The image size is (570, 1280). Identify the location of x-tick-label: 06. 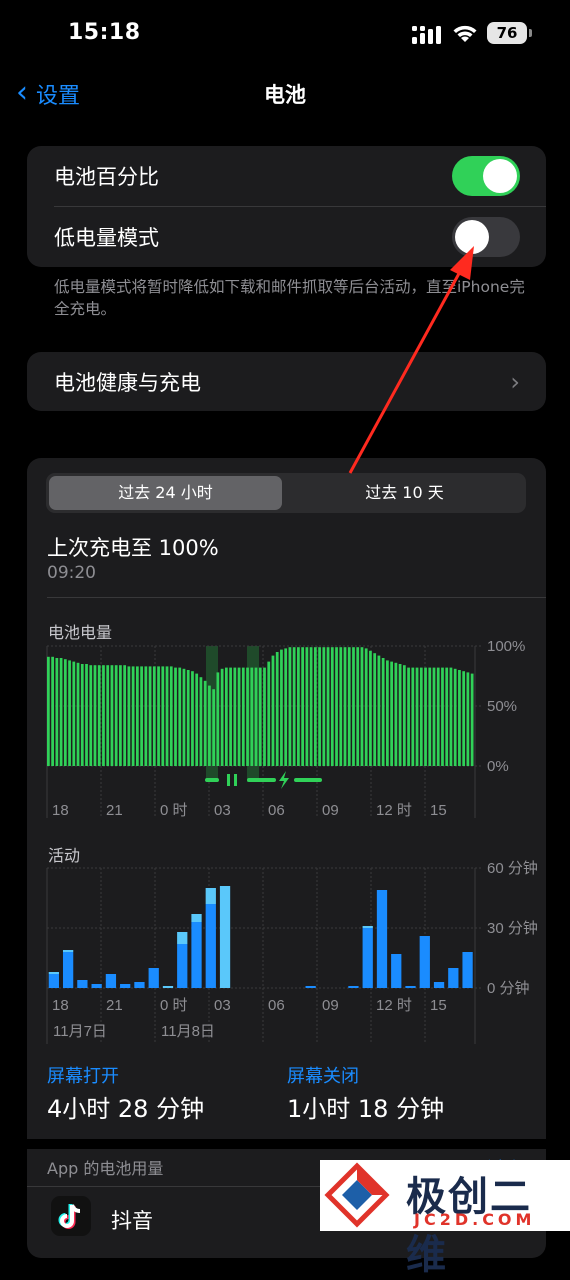
(276, 810).